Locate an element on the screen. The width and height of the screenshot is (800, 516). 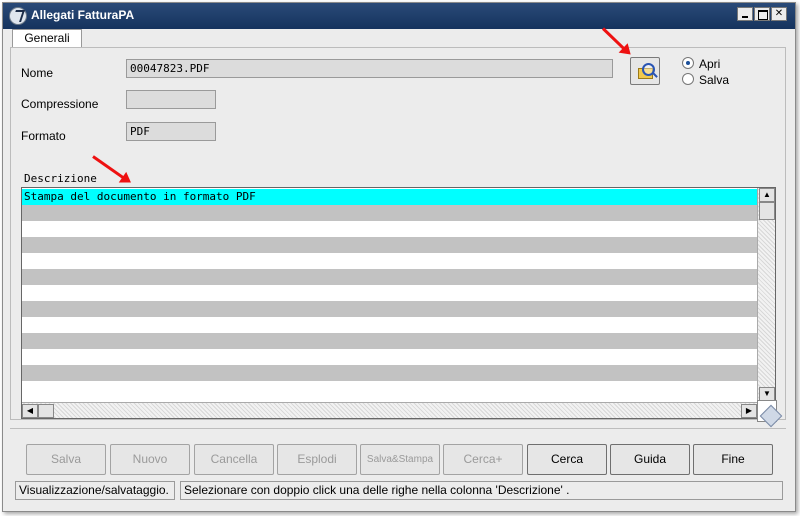
salva-button: Salva is located at coordinates (66, 459).